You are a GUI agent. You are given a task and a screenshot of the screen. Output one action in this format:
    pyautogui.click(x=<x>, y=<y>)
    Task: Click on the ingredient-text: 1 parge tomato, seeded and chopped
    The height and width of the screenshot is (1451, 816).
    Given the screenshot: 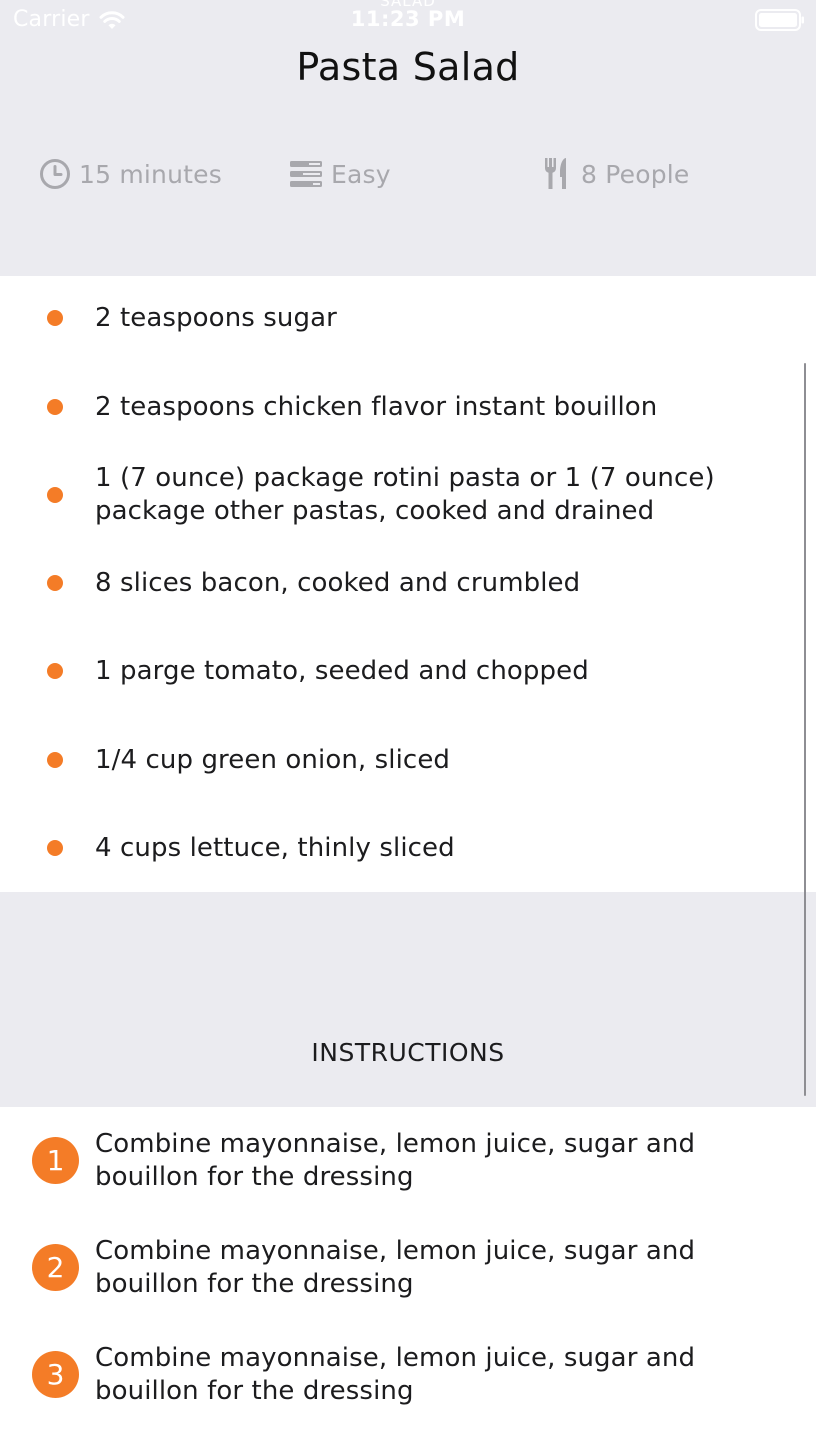 What is the action you would take?
    pyautogui.click(x=342, y=671)
    